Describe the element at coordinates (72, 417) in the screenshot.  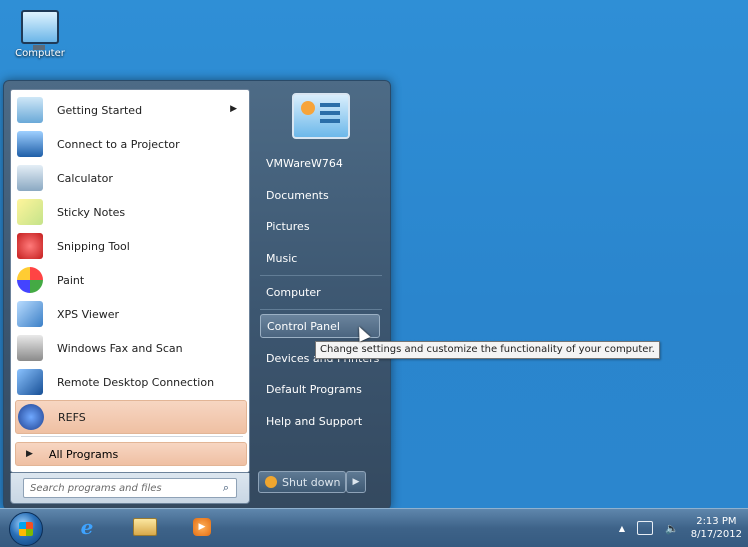
I see `program-label: REFS` at that location.